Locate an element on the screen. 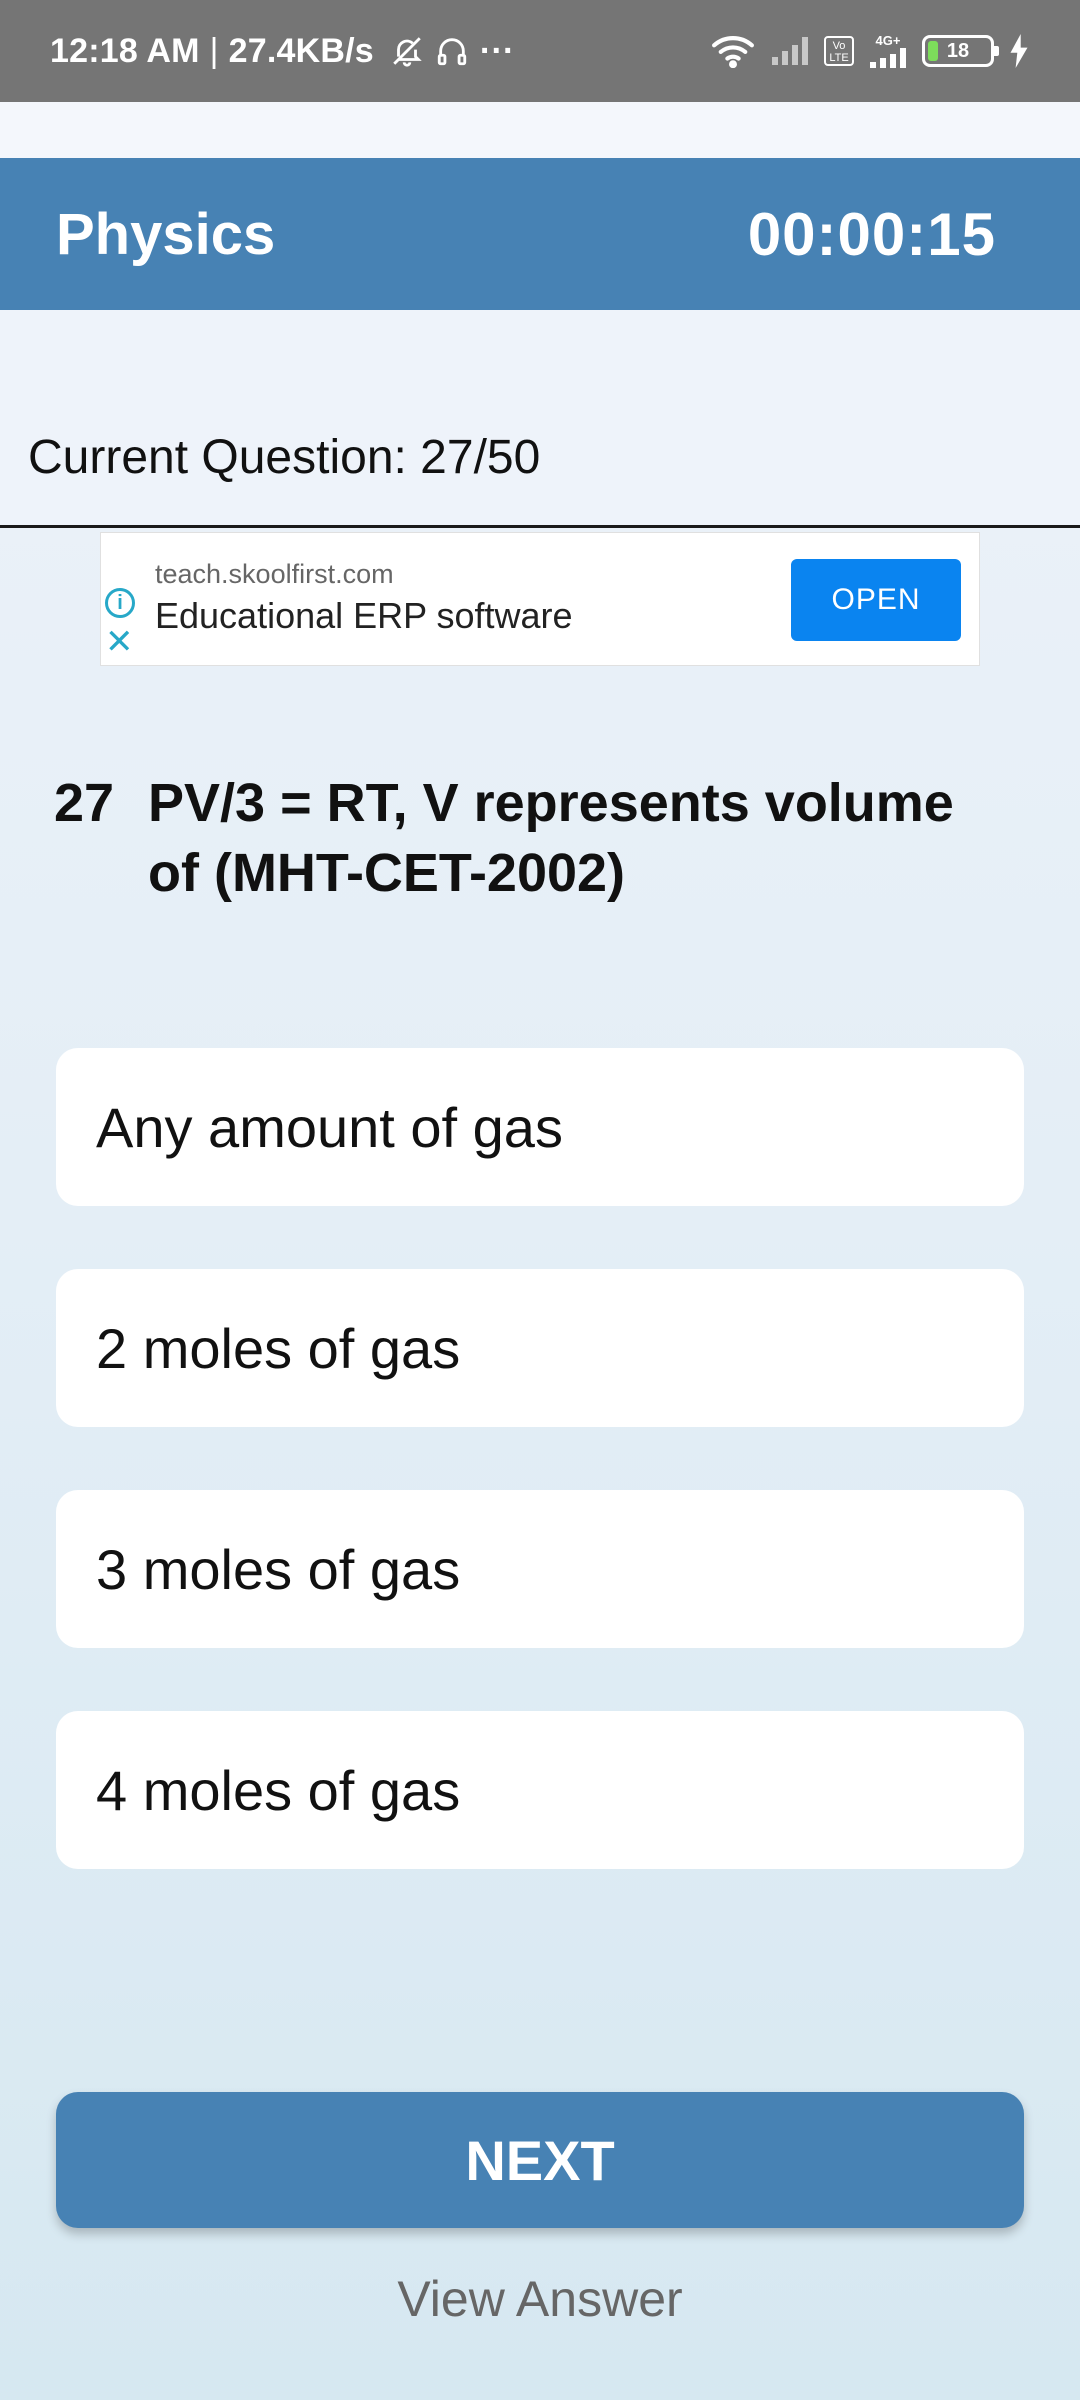  status-time: 12:18 AM is located at coordinates (125, 50).